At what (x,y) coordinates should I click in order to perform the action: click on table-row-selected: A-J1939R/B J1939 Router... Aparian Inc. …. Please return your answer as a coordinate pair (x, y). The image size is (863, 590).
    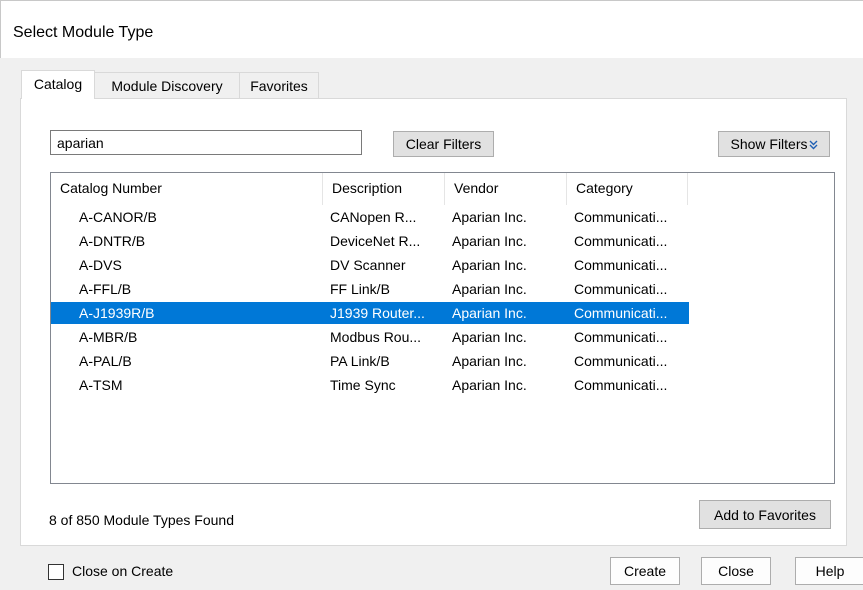
    Looking at the image, I should click on (370, 313).